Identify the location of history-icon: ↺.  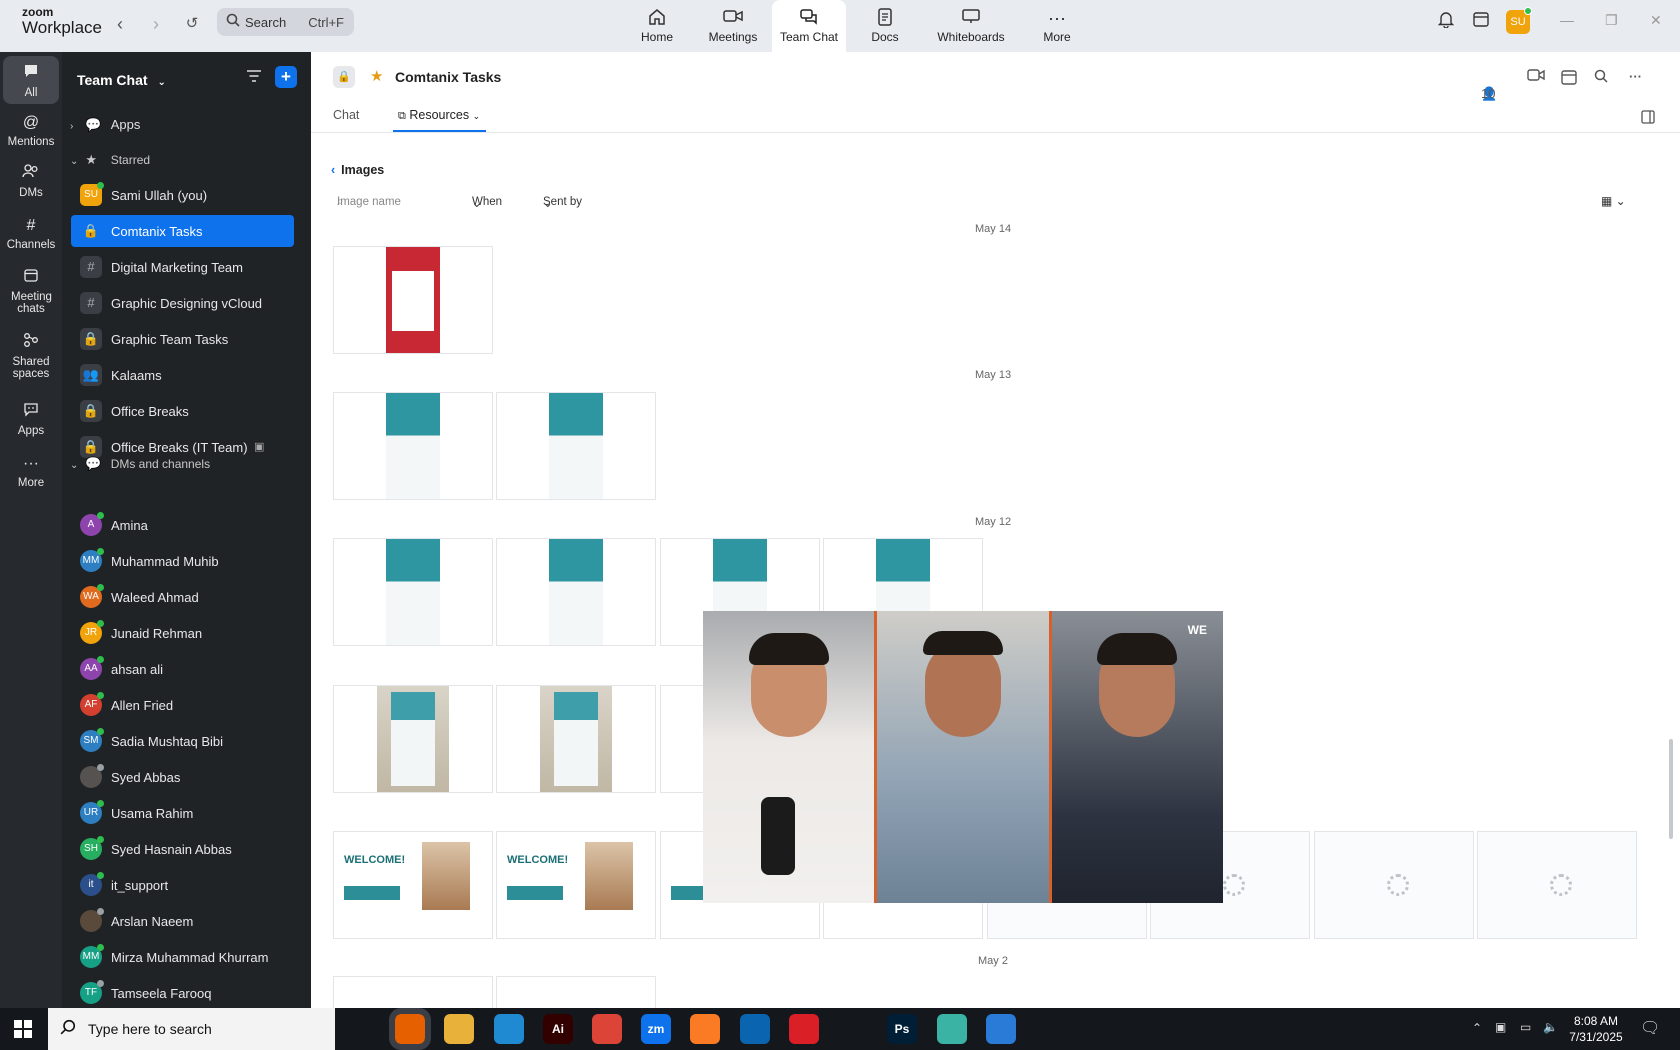
(192, 24).